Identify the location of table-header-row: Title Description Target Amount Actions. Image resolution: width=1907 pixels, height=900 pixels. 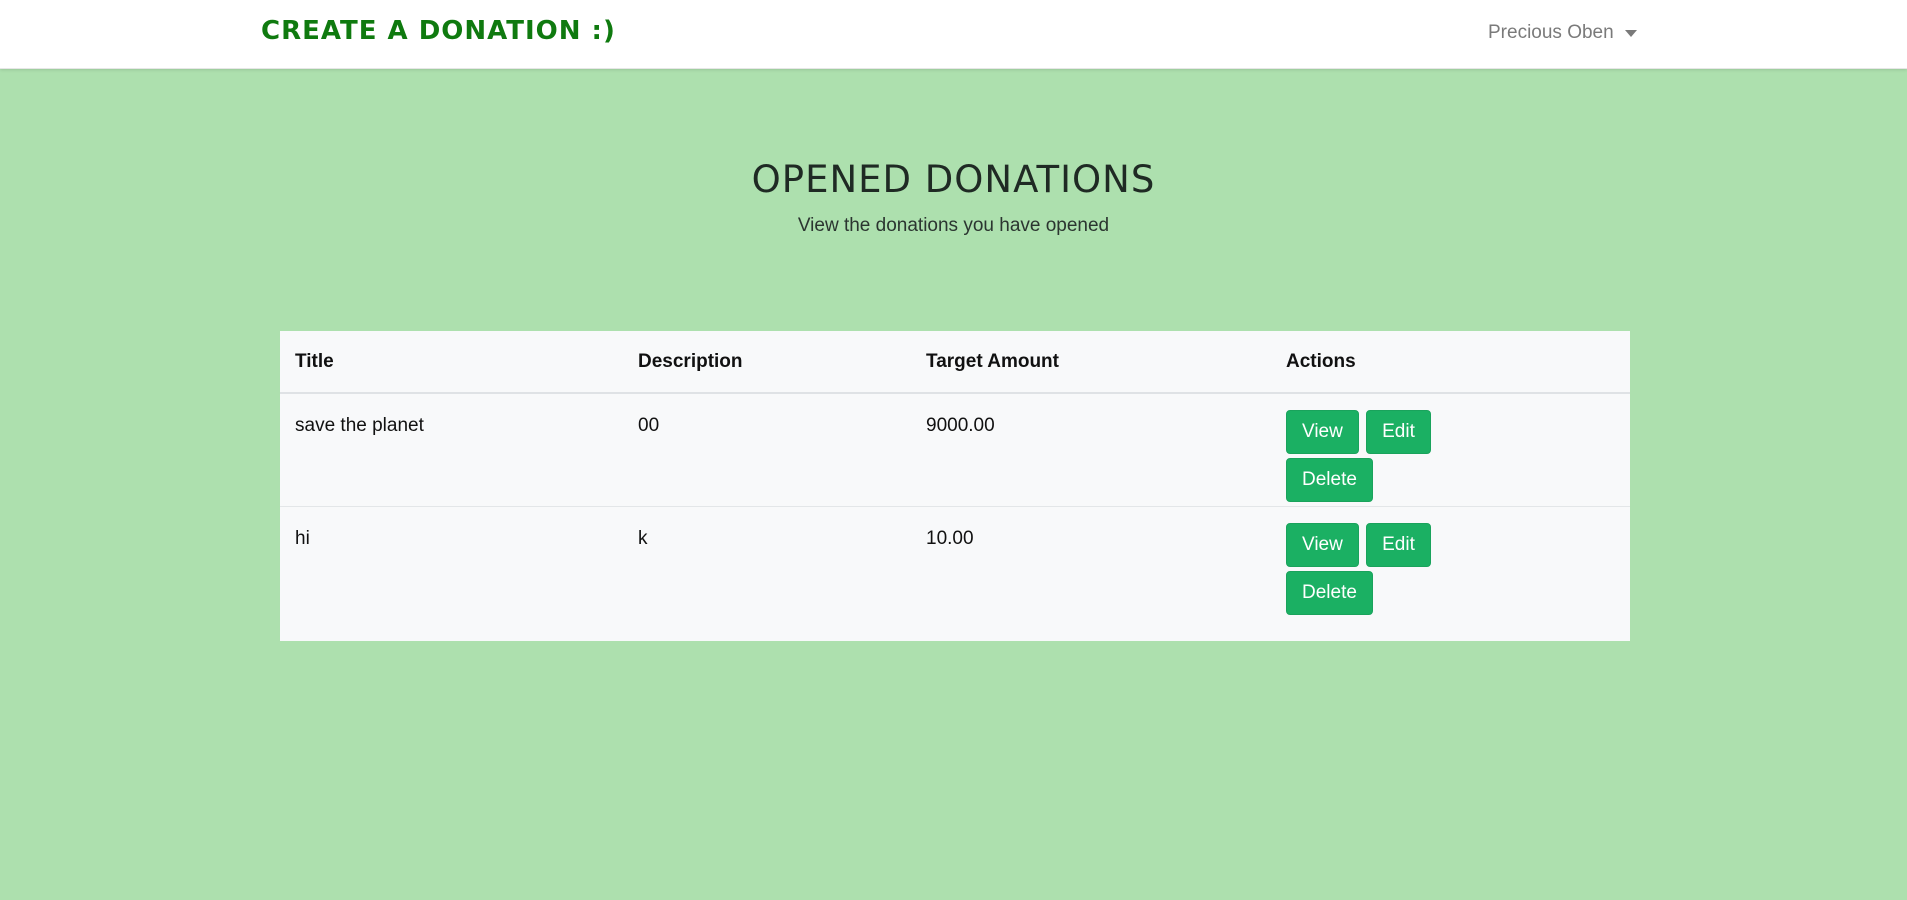
(955, 362).